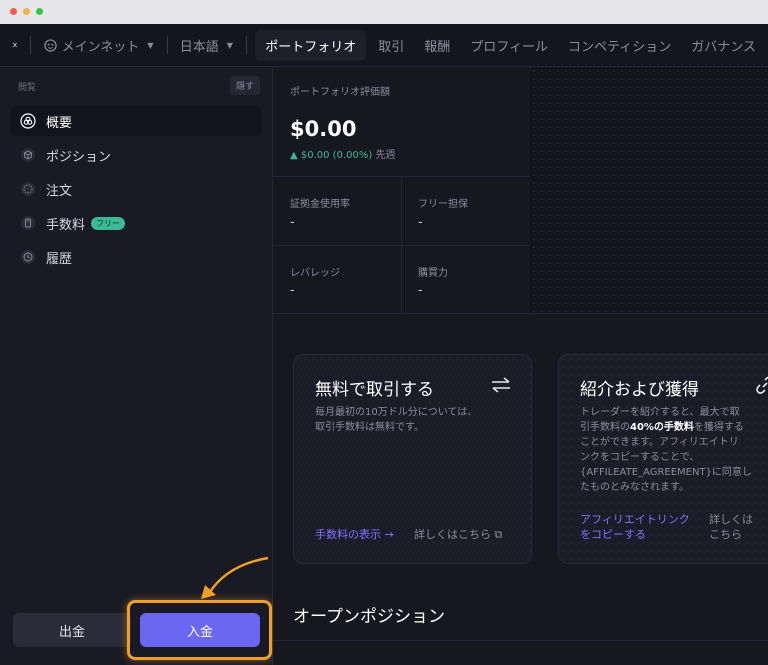  I want to click on sidebar-item-label: 手数料, so click(66, 225).